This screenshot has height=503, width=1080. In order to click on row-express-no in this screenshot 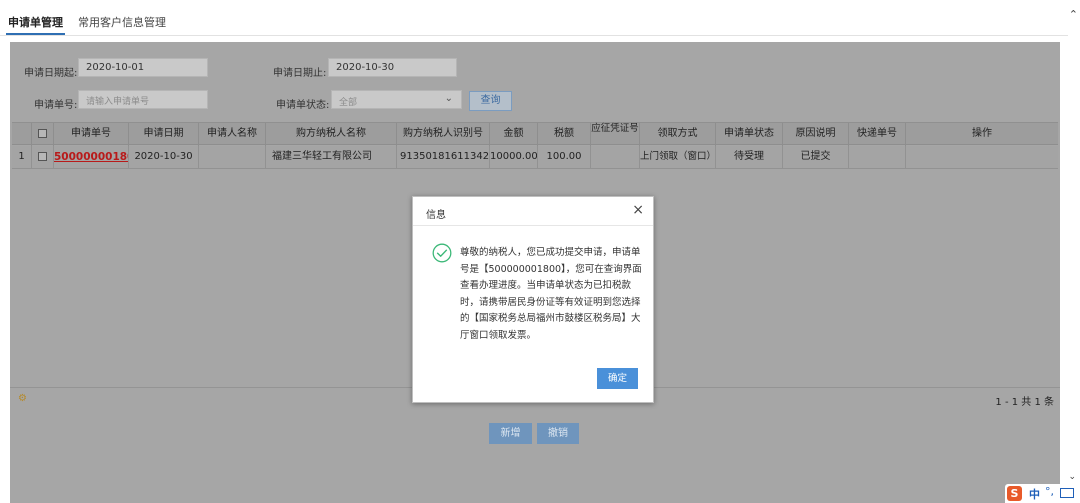, I will do `click(877, 157)`.